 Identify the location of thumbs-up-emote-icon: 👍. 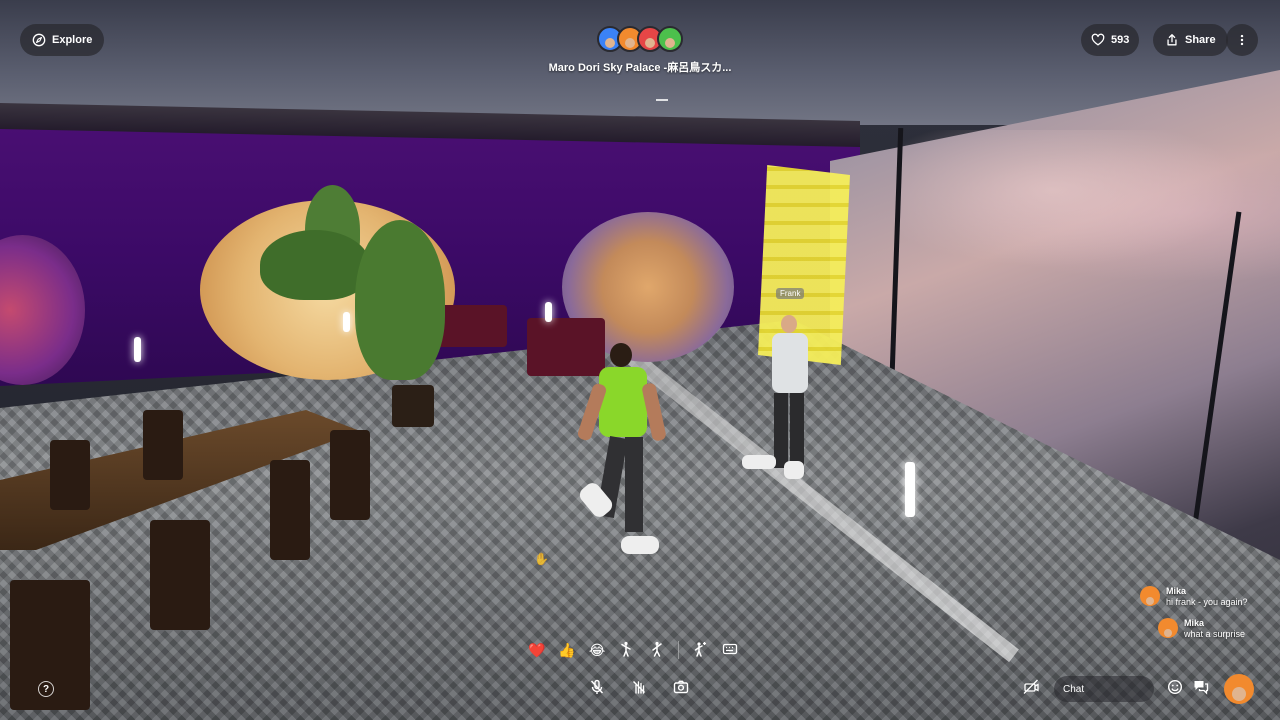
(567, 649).